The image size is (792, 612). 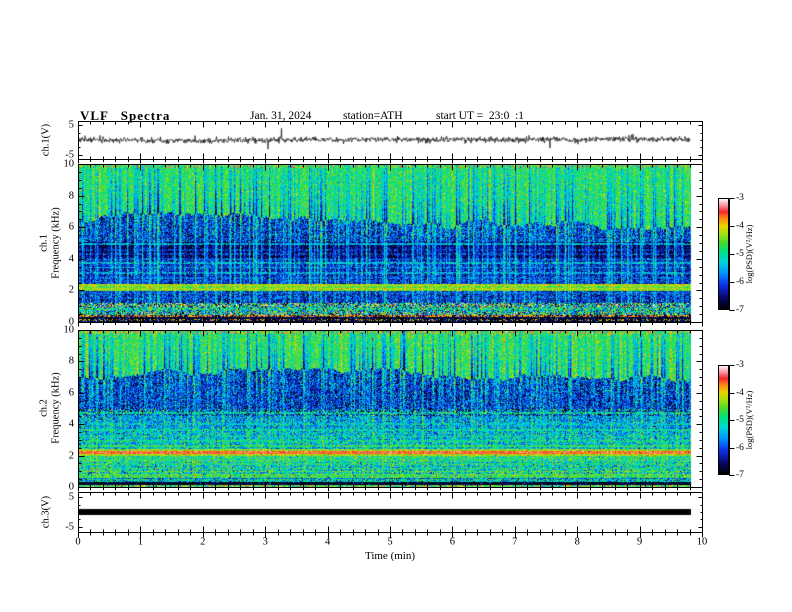 What do you see at coordinates (71, 227) in the screenshot?
I see `ch1-freq-tick-label: 6` at bounding box center [71, 227].